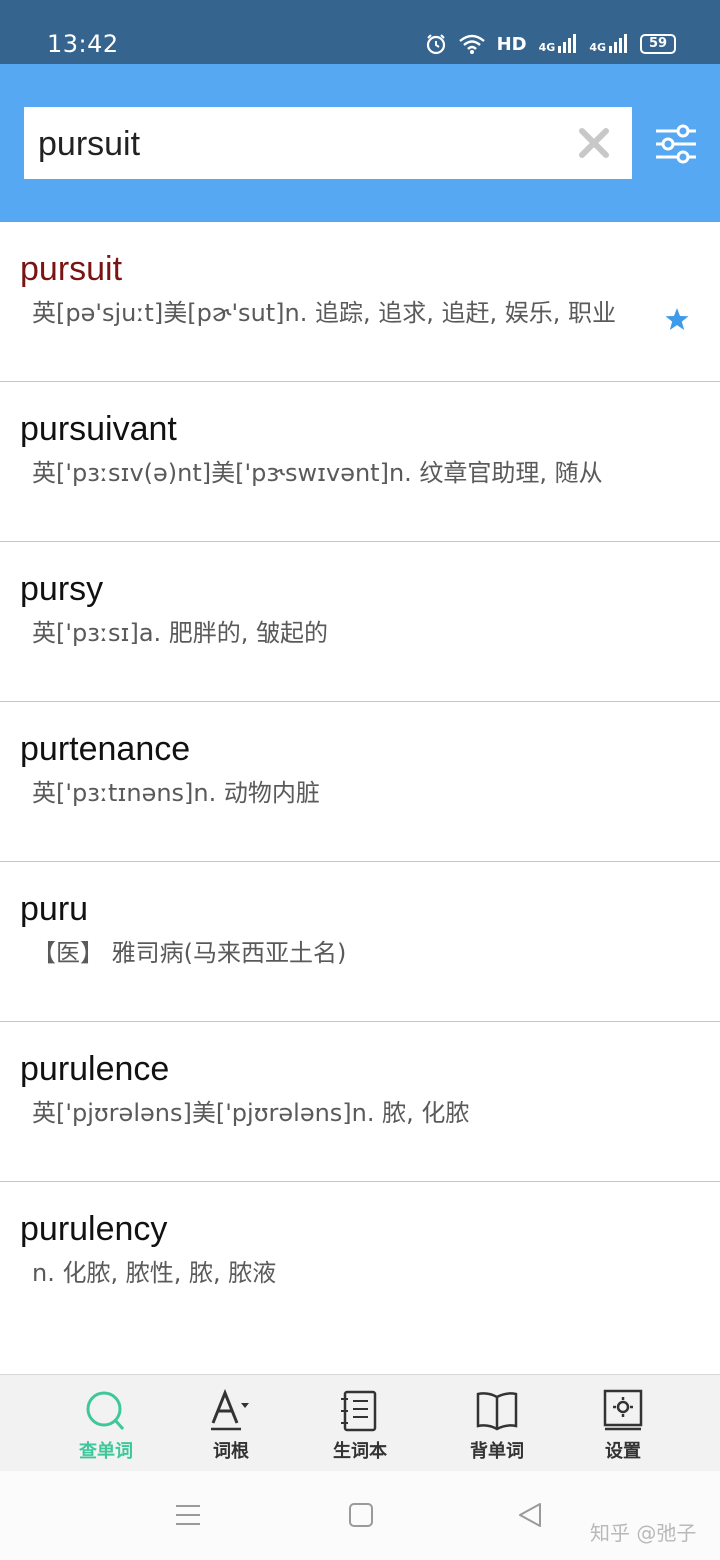 The width and height of the screenshot is (720, 1560). What do you see at coordinates (231, 1451) in the screenshot?
I see `nav-label: 词根` at bounding box center [231, 1451].